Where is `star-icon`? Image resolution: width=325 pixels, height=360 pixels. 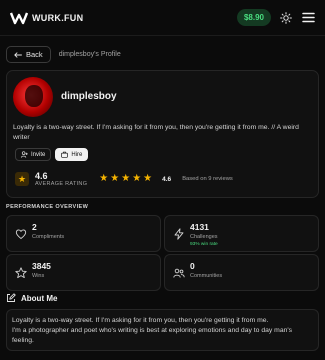
star-icon is located at coordinates (21, 273).